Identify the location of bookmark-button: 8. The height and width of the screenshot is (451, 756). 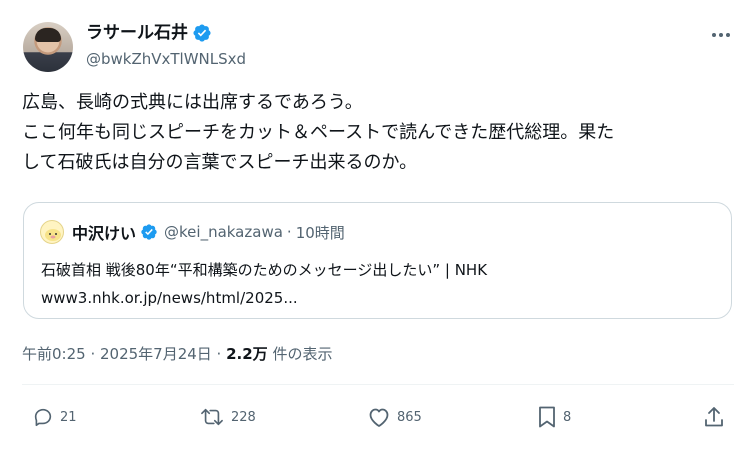
(554, 417).